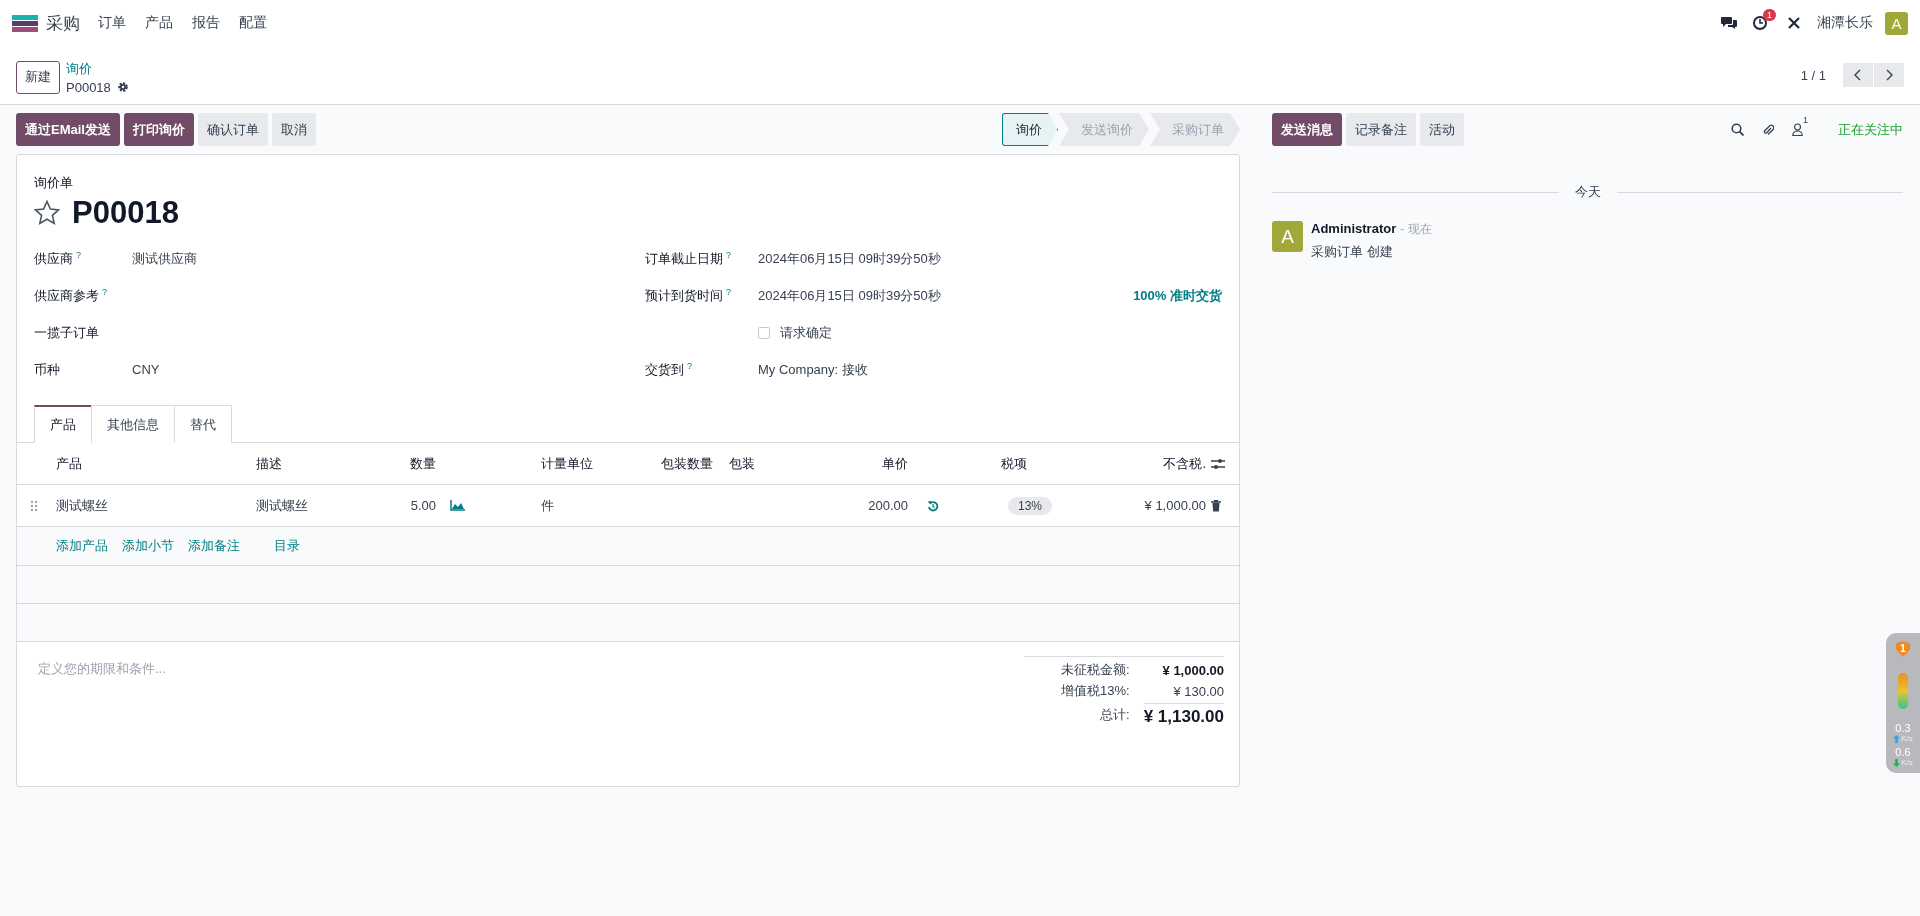 The height and width of the screenshot is (916, 1920). I want to click on search-icon, so click(1737, 129).